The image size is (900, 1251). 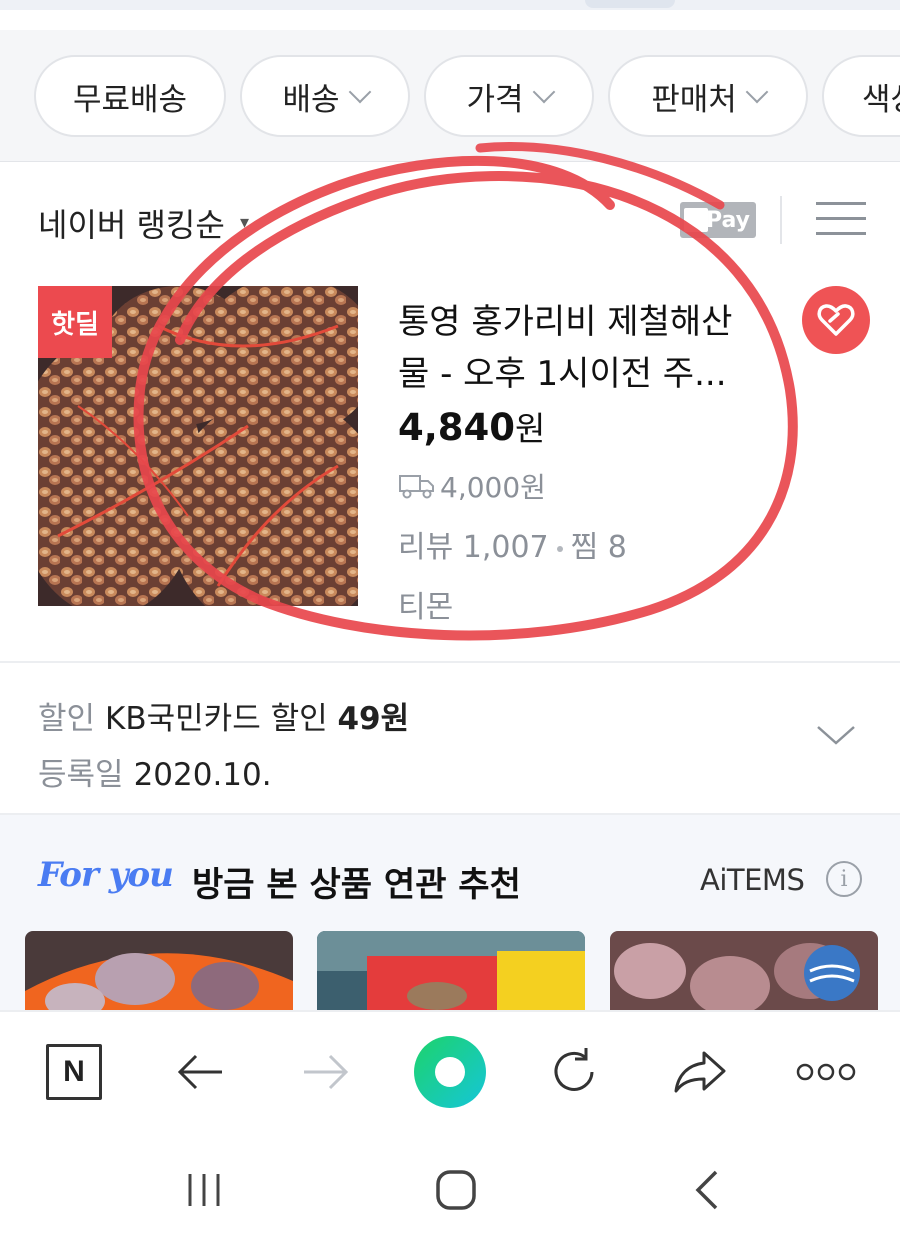 I want to click on back-arrow-icon, so click(x=199, y=1072).